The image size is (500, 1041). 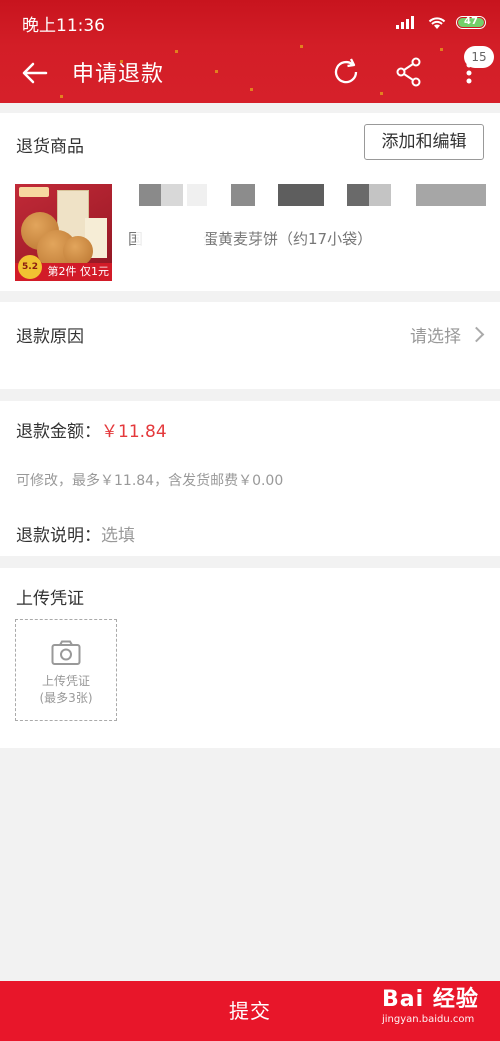 I want to click on share-icon, so click(x=409, y=72).